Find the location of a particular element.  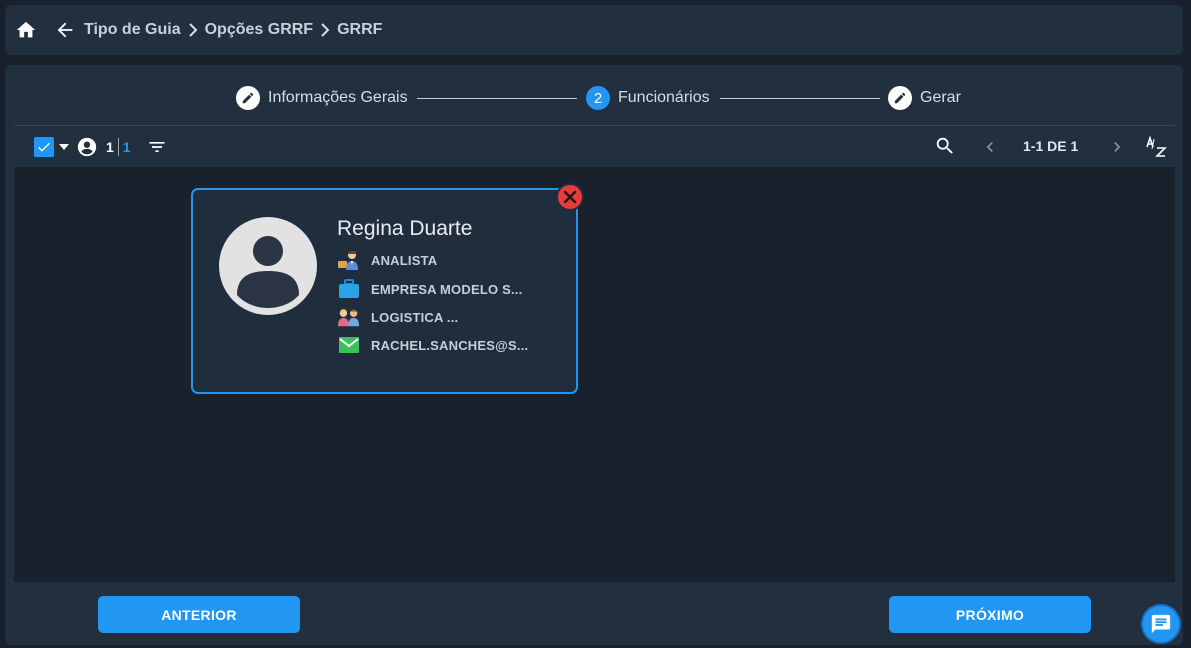

role-row: ANALISTA is located at coordinates (387, 260).